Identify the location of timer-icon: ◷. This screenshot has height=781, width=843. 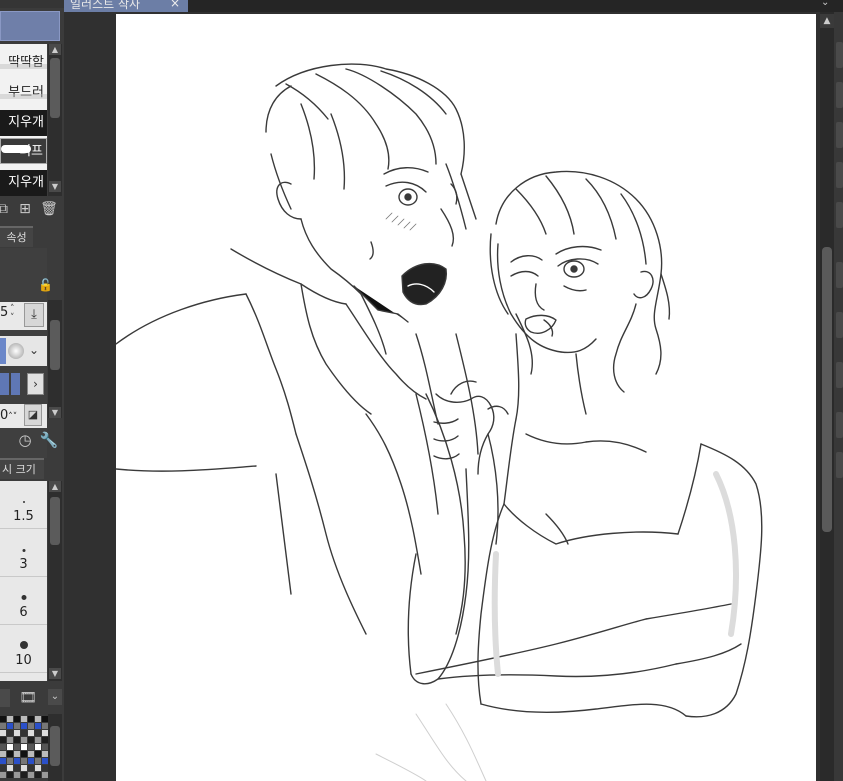
(25, 440).